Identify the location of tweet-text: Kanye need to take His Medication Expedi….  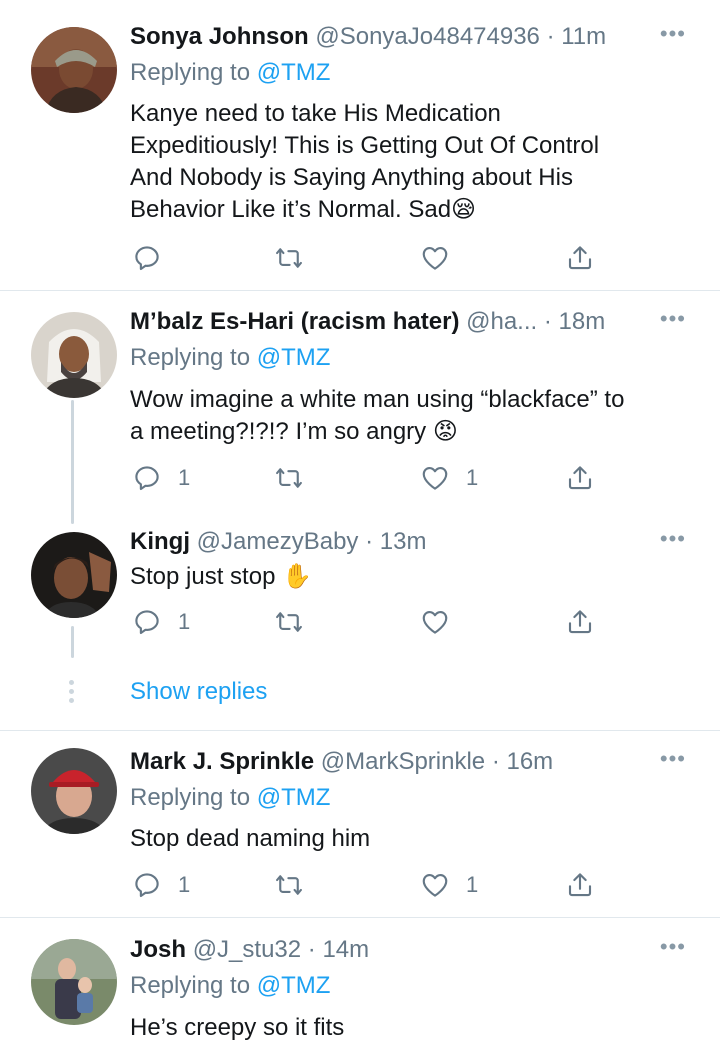
(410, 162).